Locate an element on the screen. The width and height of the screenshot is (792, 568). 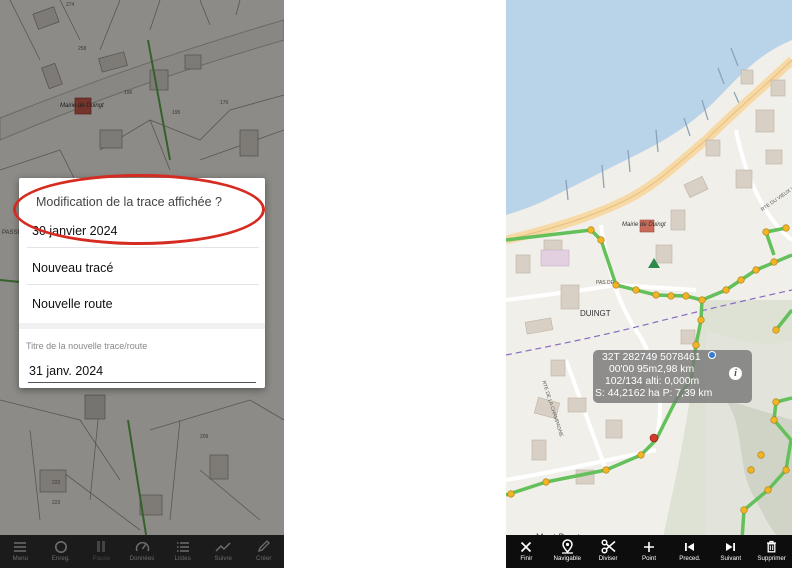
title-input is located at coordinates (142, 372).